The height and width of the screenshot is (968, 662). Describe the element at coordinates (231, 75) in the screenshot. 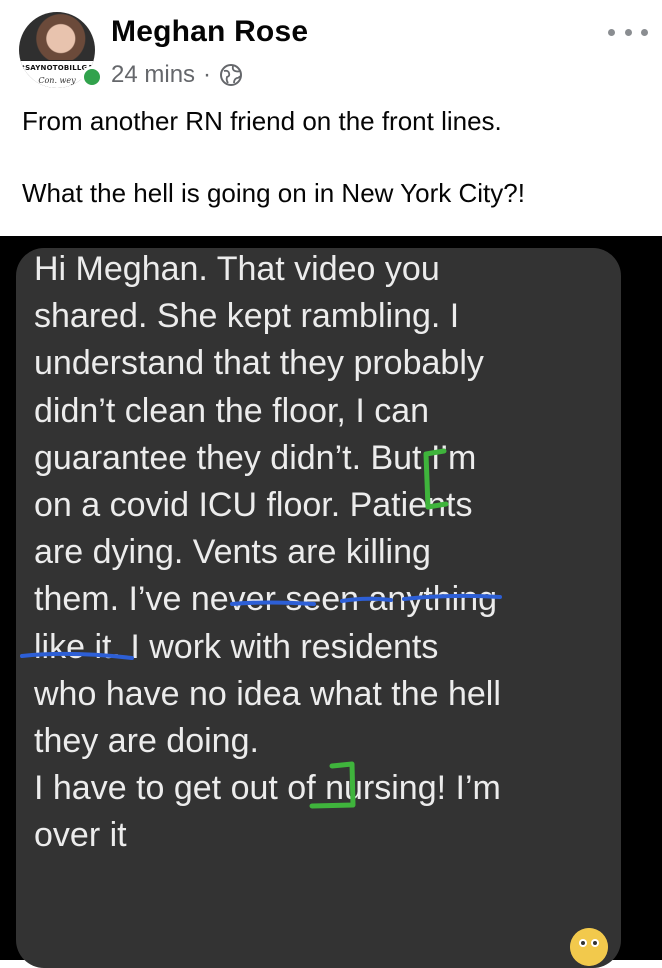

I see `globe-icon` at that location.